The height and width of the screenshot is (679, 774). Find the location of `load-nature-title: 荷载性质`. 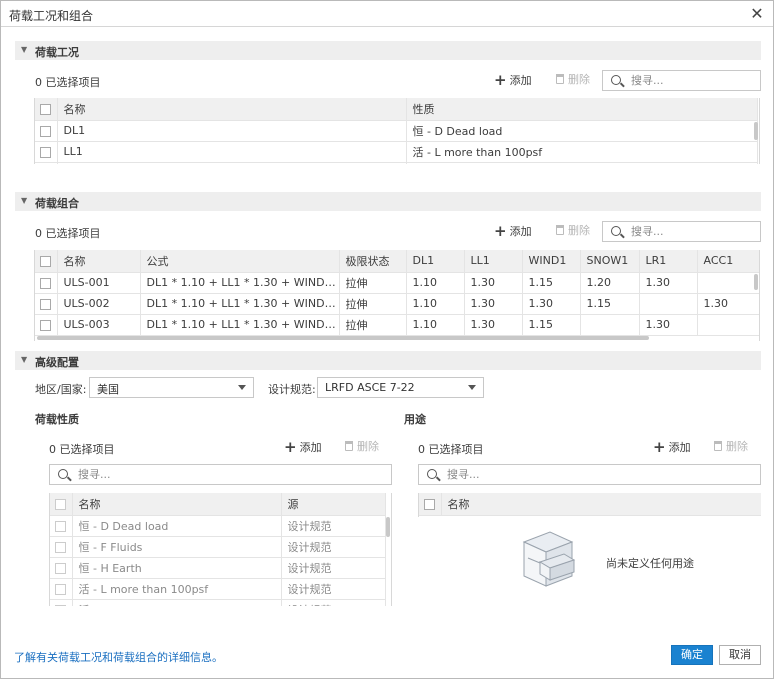

load-nature-title: 荷载性质 is located at coordinates (57, 419).